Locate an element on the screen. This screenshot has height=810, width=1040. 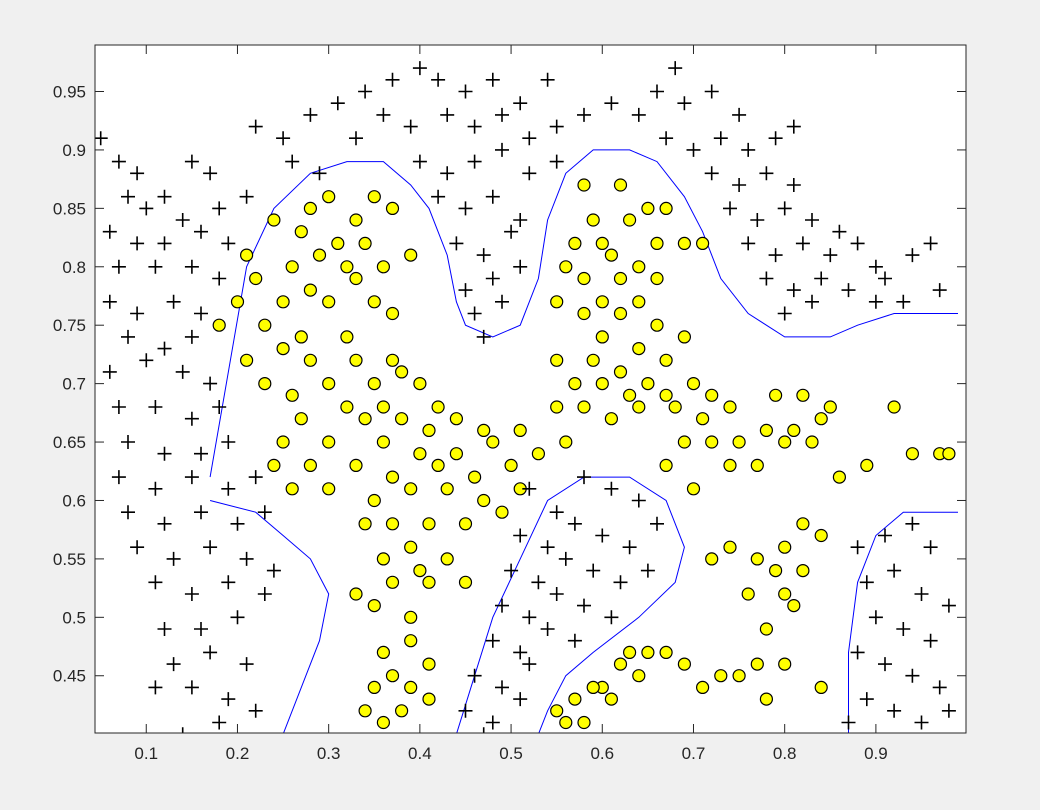
y-tick-label: 0.85 is located at coordinates (69, 208).